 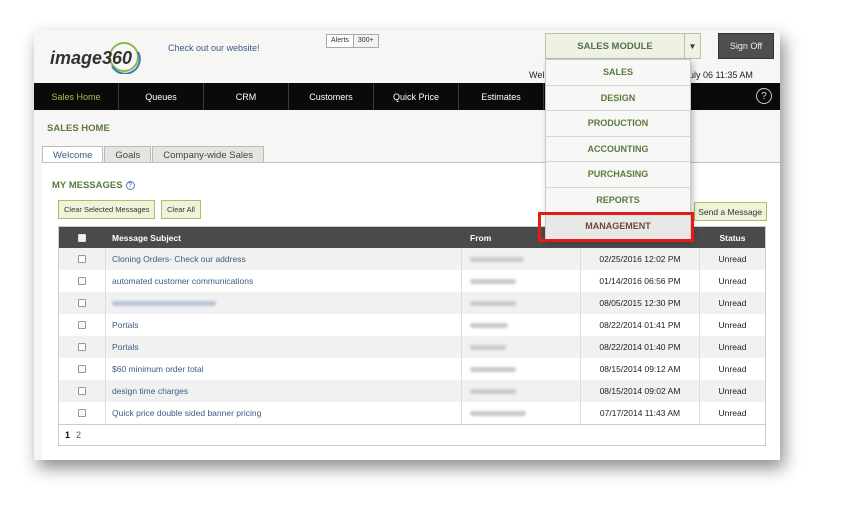 What do you see at coordinates (640, 281) in the screenshot?
I see `message-date: 01/14/2016 06:56 PM` at bounding box center [640, 281].